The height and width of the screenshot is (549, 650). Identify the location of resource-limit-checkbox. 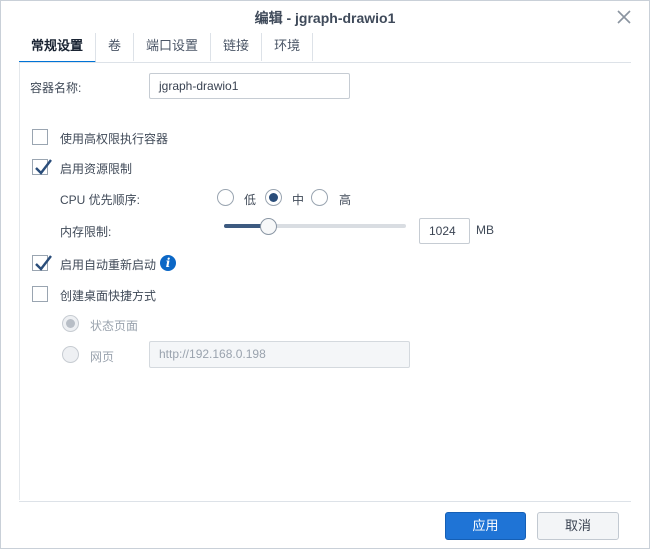
(42, 167).